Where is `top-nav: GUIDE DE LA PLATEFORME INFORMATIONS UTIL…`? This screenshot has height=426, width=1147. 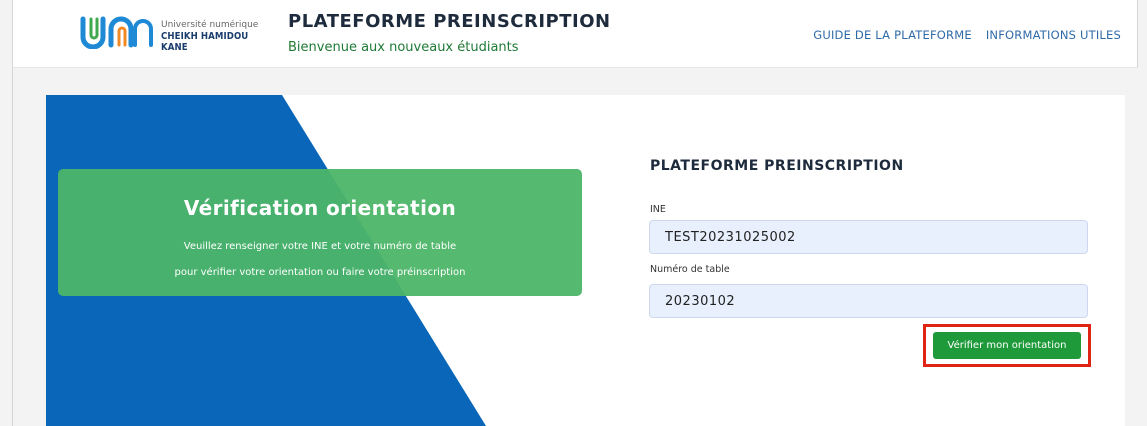
top-nav: GUIDE DE LA PLATEFORME INFORMATIONS UTIL… is located at coordinates (967, 35).